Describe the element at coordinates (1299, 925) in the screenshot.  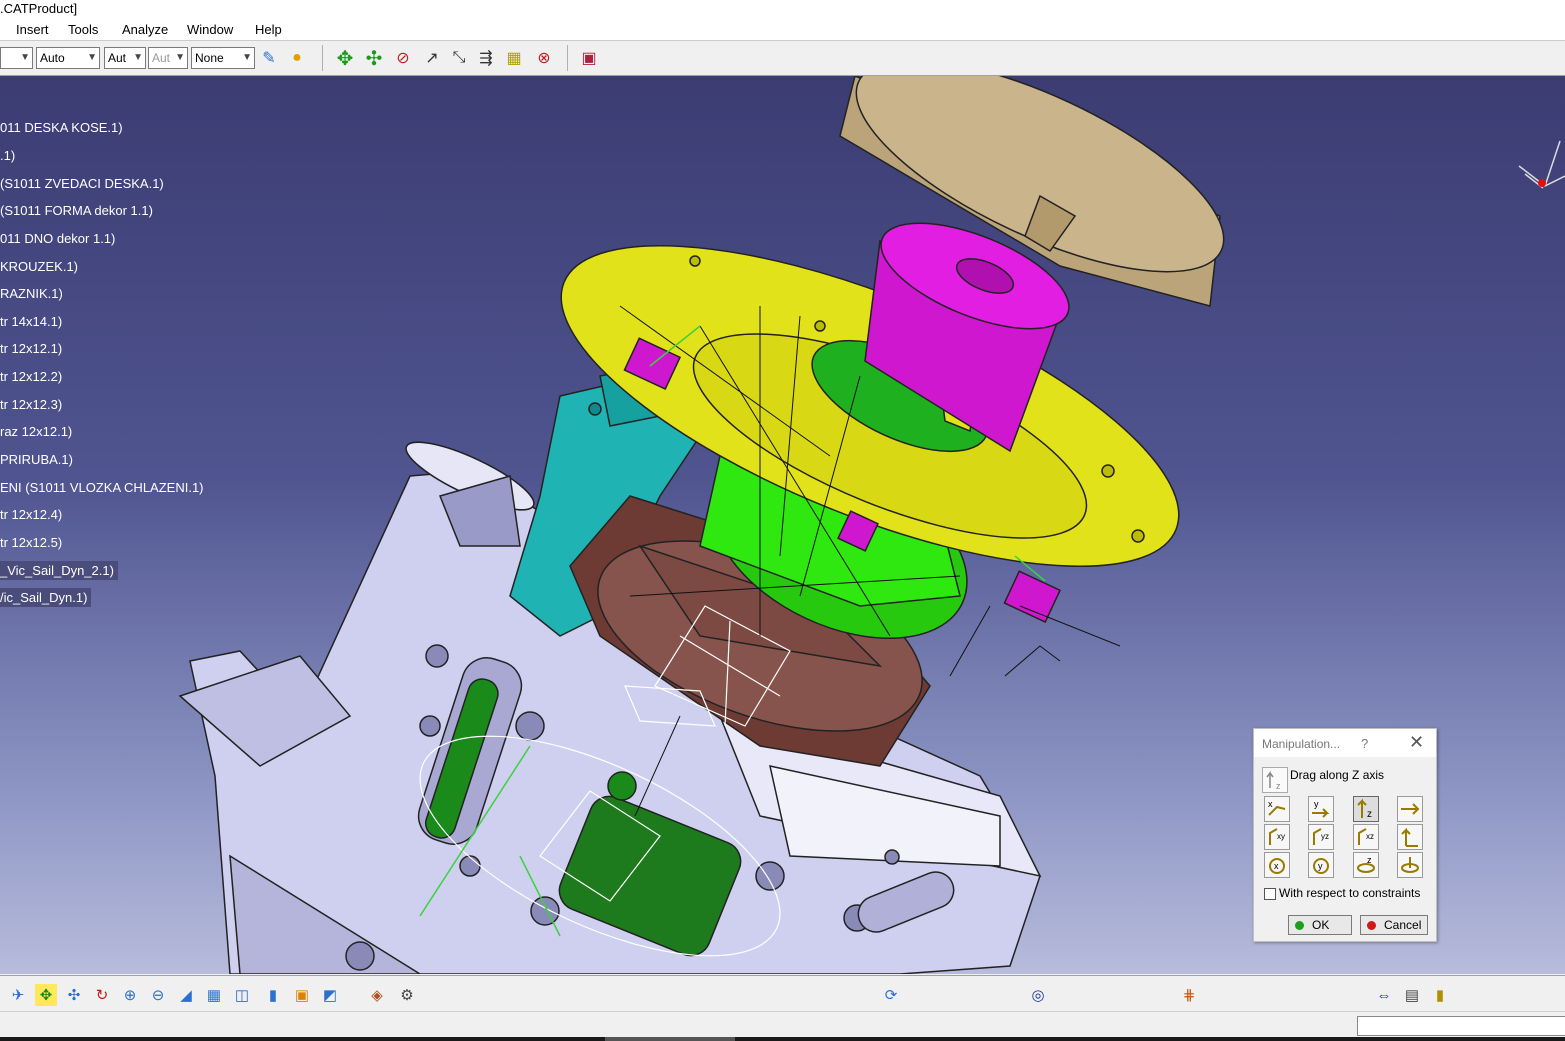
I see `ok-icon` at that location.